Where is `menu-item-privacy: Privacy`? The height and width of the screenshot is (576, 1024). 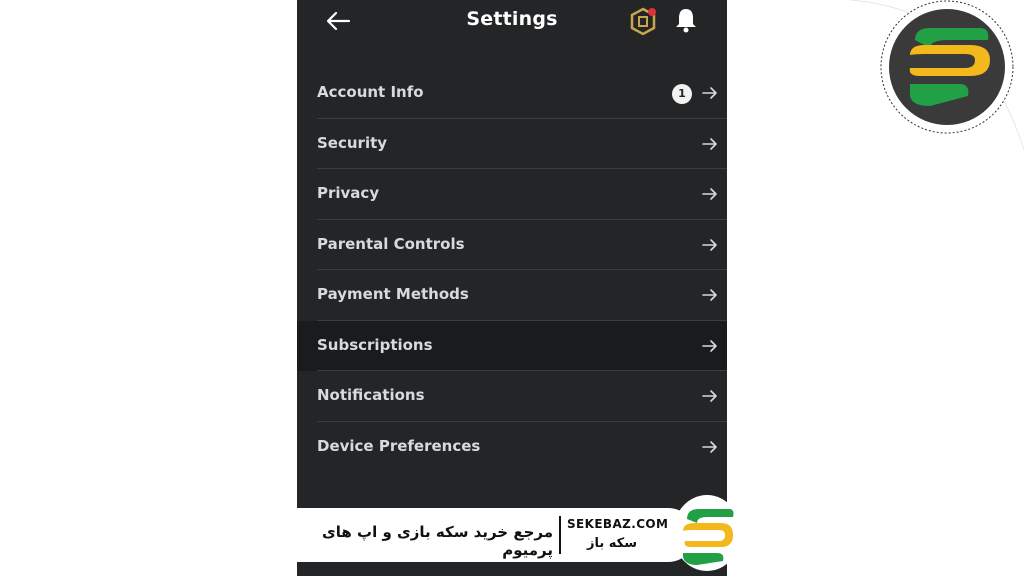 menu-item-privacy: Privacy is located at coordinates (512, 194).